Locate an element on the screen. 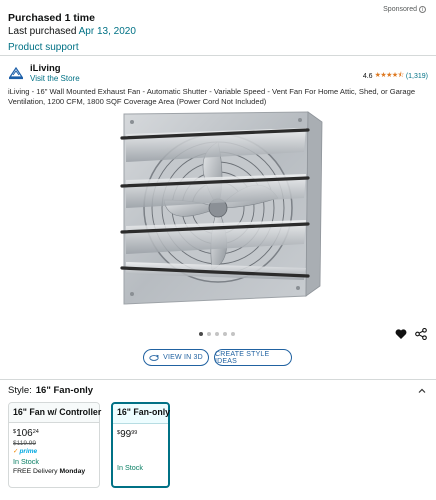 The height and width of the screenshot is (500, 436). chevron-up-icon is located at coordinates (422, 391).